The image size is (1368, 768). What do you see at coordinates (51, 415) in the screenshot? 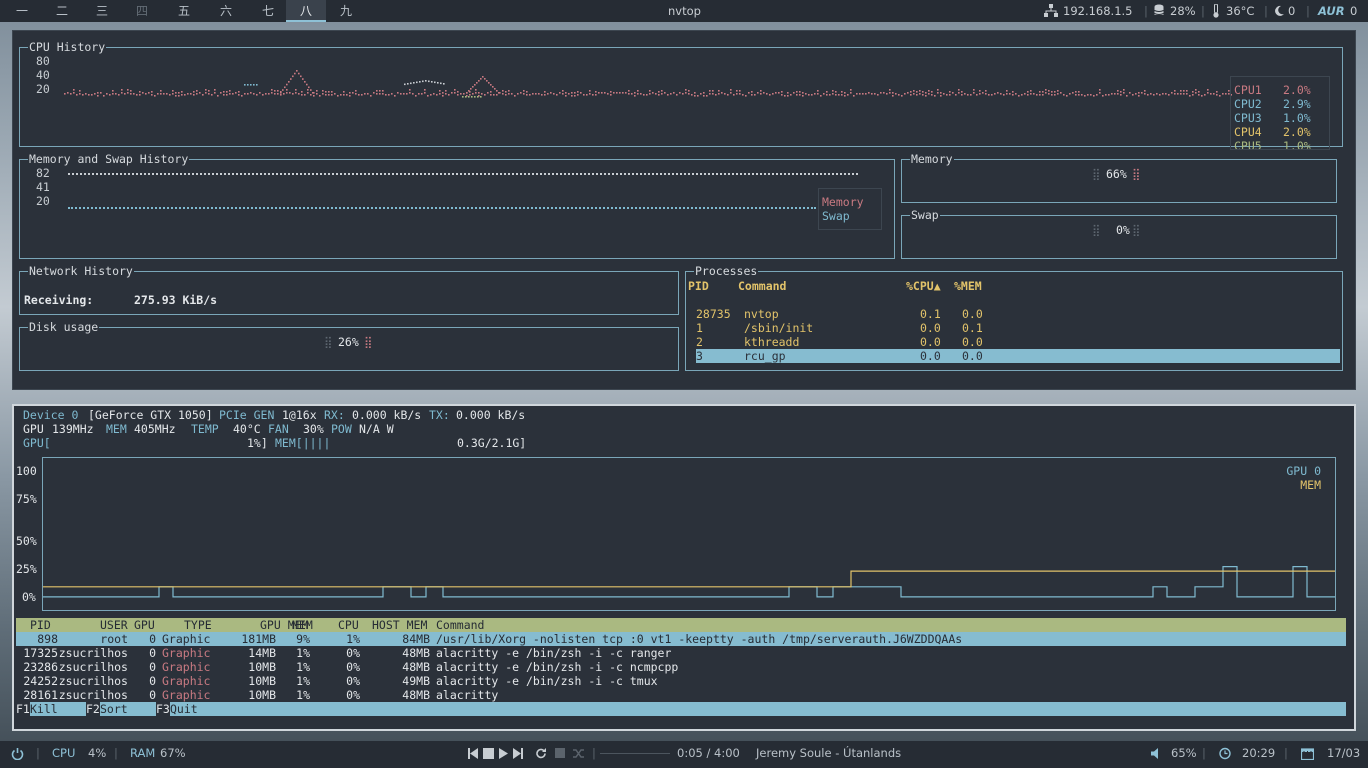
I see `device-label: Device 0` at bounding box center [51, 415].